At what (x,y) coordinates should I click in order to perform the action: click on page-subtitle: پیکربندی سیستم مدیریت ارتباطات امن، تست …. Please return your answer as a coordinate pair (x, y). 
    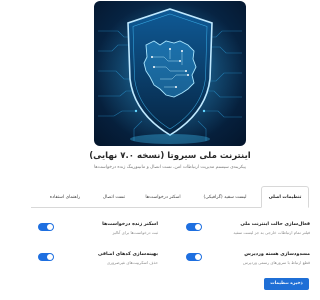
    Looking at the image, I should click on (170, 167).